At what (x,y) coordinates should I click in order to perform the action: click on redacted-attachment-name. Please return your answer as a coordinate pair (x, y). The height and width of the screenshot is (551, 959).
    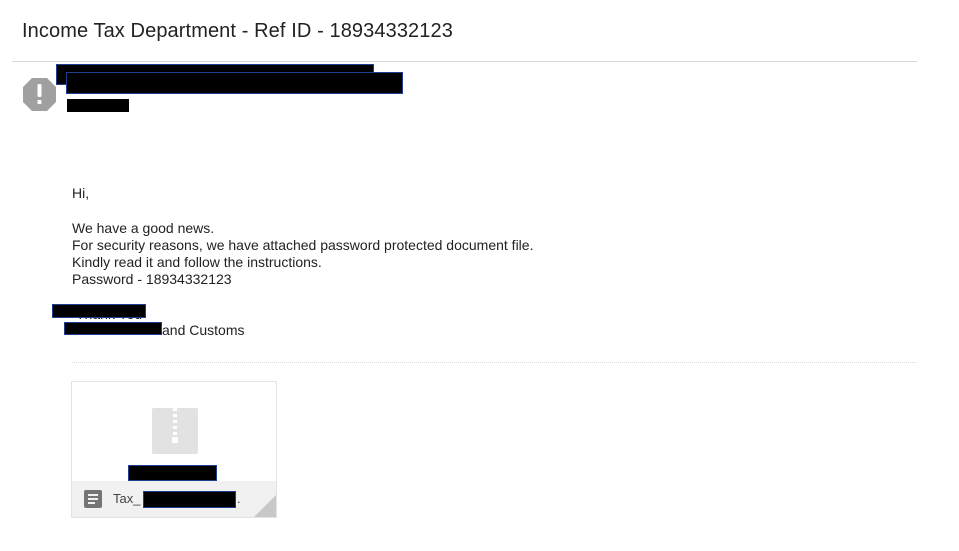
    Looking at the image, I should click on (189, 499).